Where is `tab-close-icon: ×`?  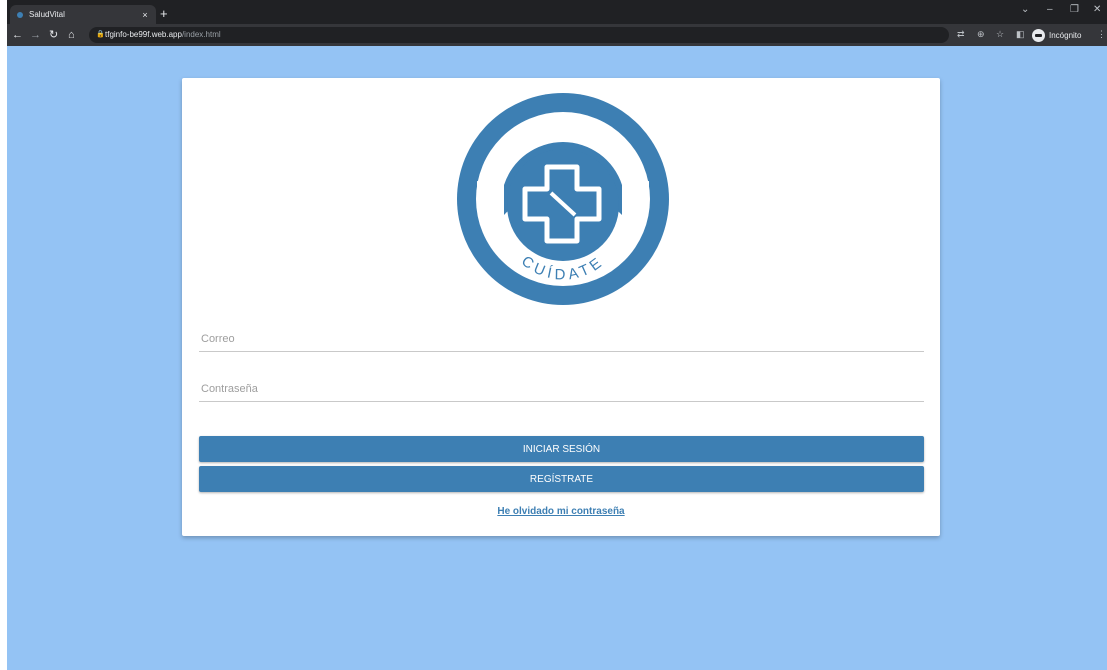 tab-close-icon: × is located at coordinates (145, 15).